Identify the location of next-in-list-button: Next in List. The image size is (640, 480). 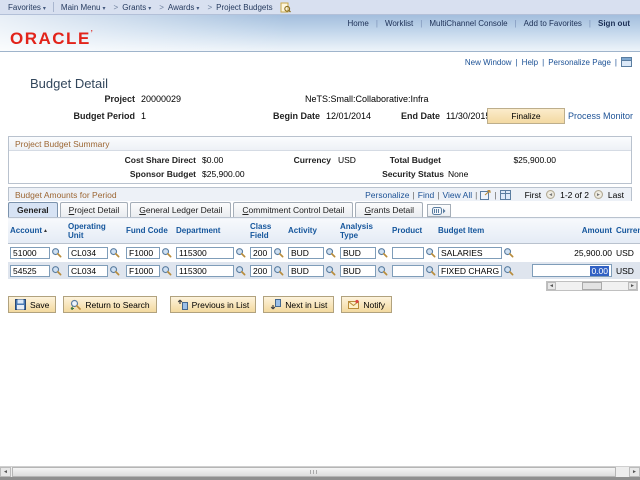
(299, 304).